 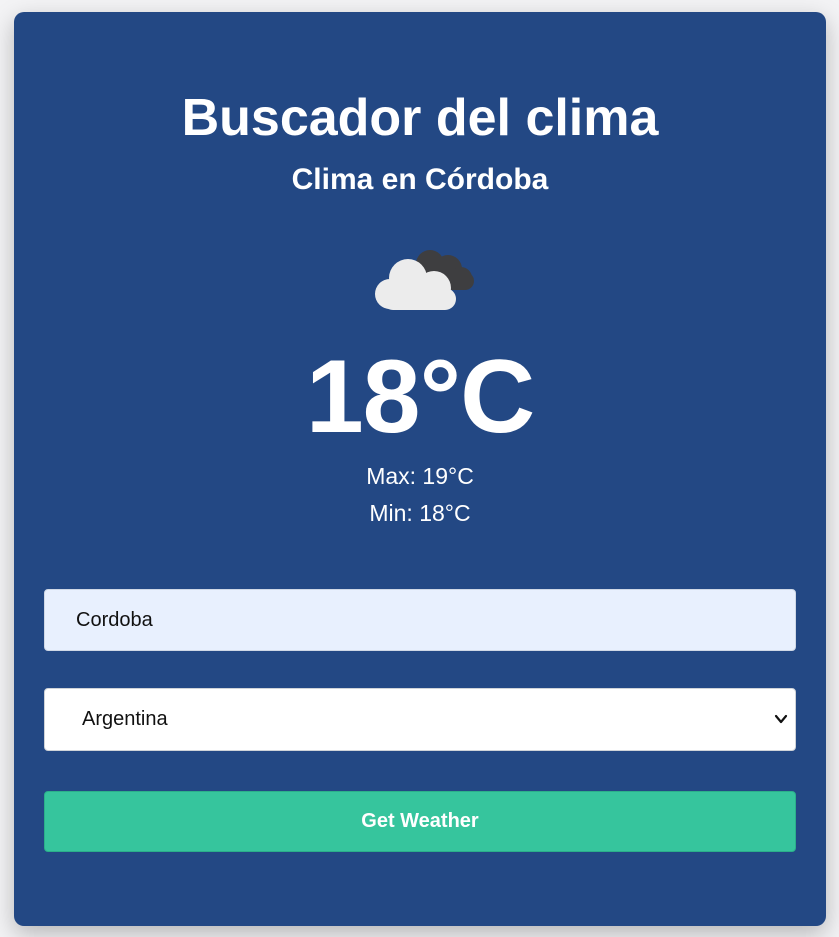 I want to click on min-temperature: Min: 18°C, so click(x=420, y=513).